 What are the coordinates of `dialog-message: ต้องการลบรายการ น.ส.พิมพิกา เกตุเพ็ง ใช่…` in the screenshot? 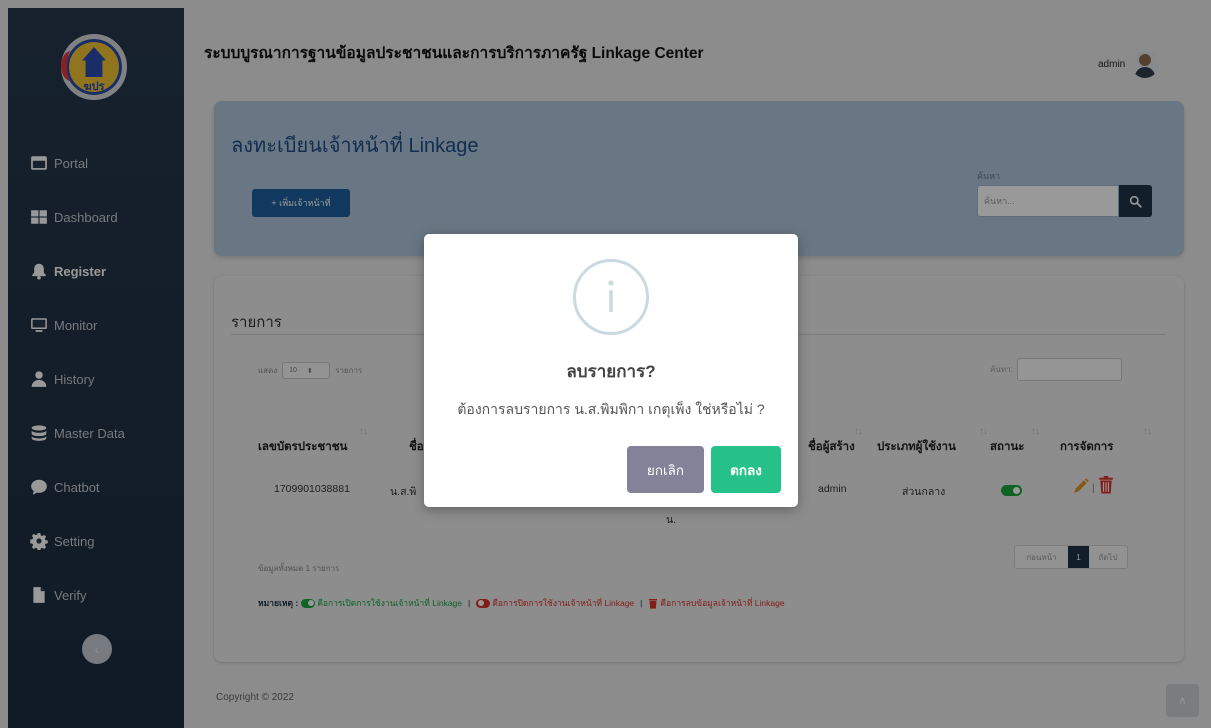 It's located at (611, 409).